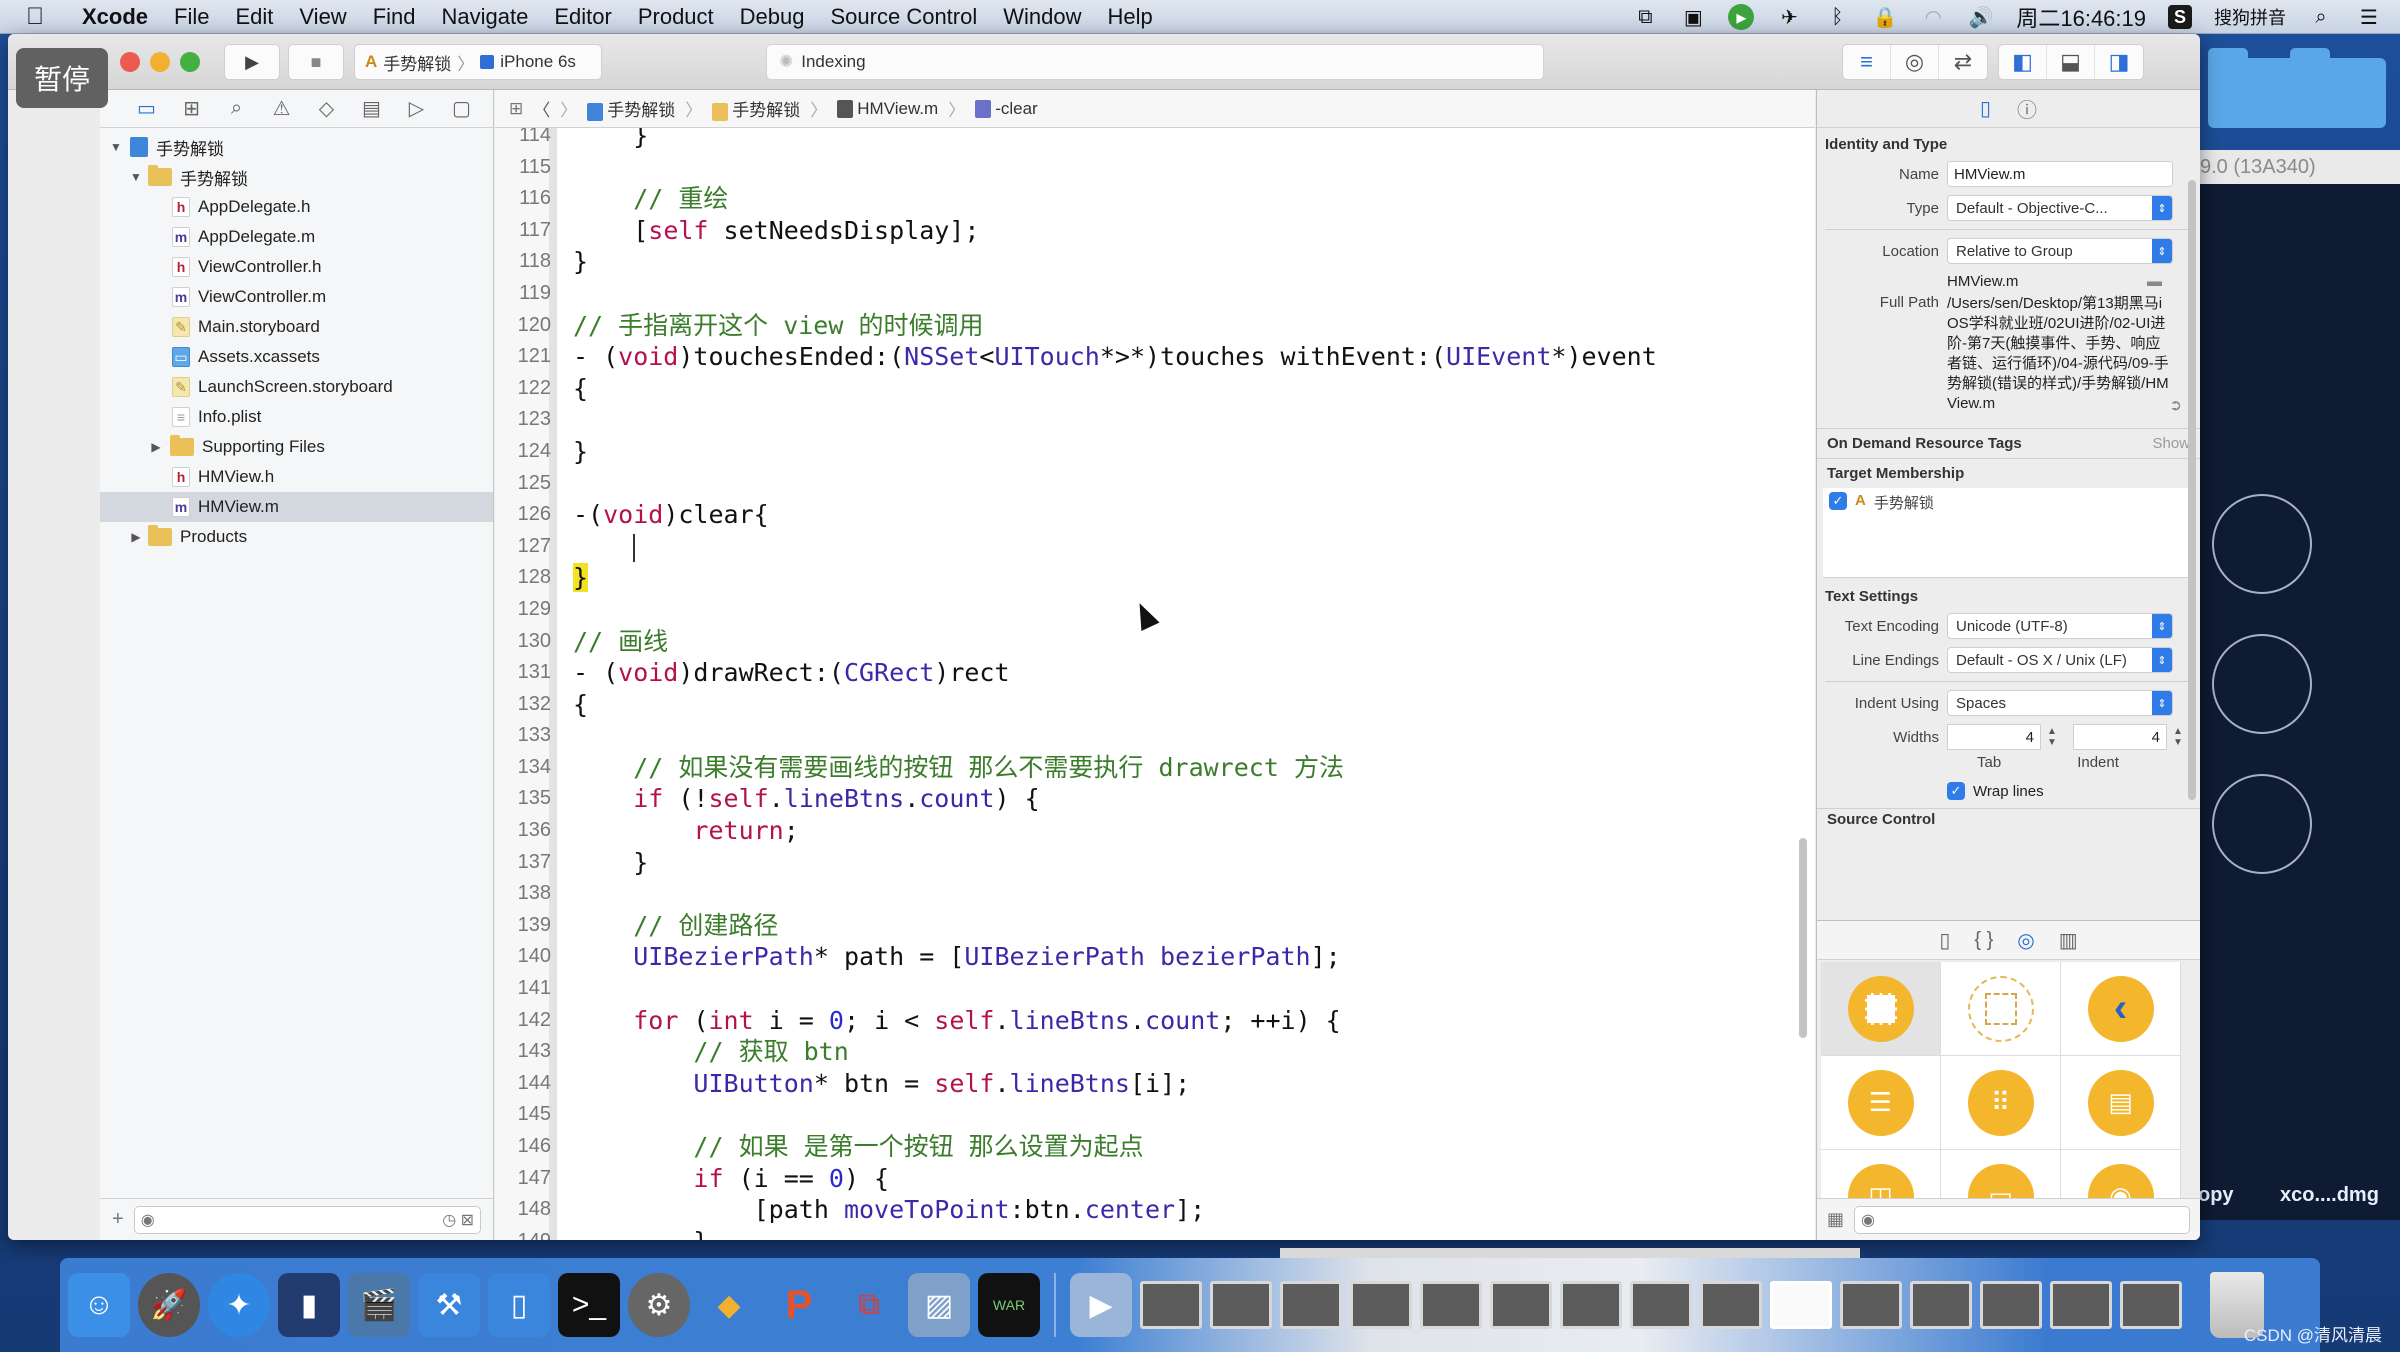 The image size is (2400, 1352). I want to click on wrap-lines-checkbox: ✓, so click(1956, 791).